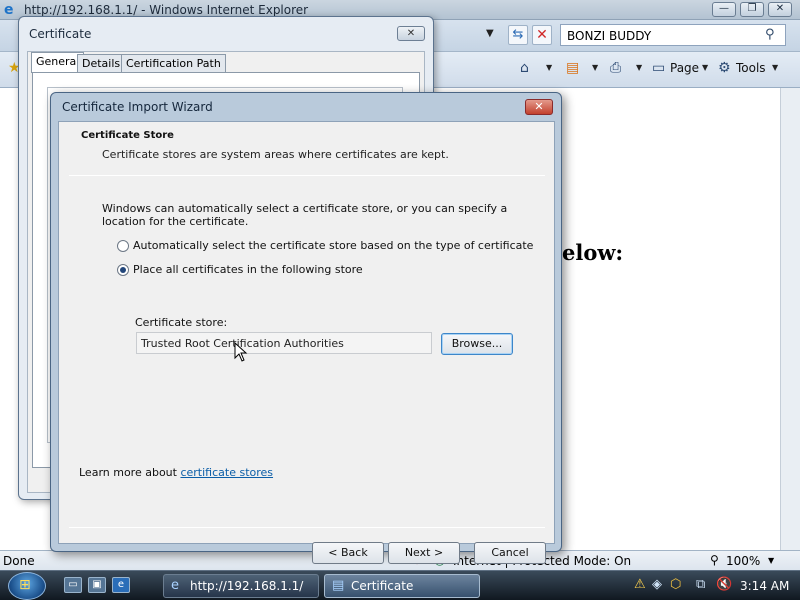  Describe the element at coordinates (123, 246) in the screenshot. I see `radio-auto-button` at that location.